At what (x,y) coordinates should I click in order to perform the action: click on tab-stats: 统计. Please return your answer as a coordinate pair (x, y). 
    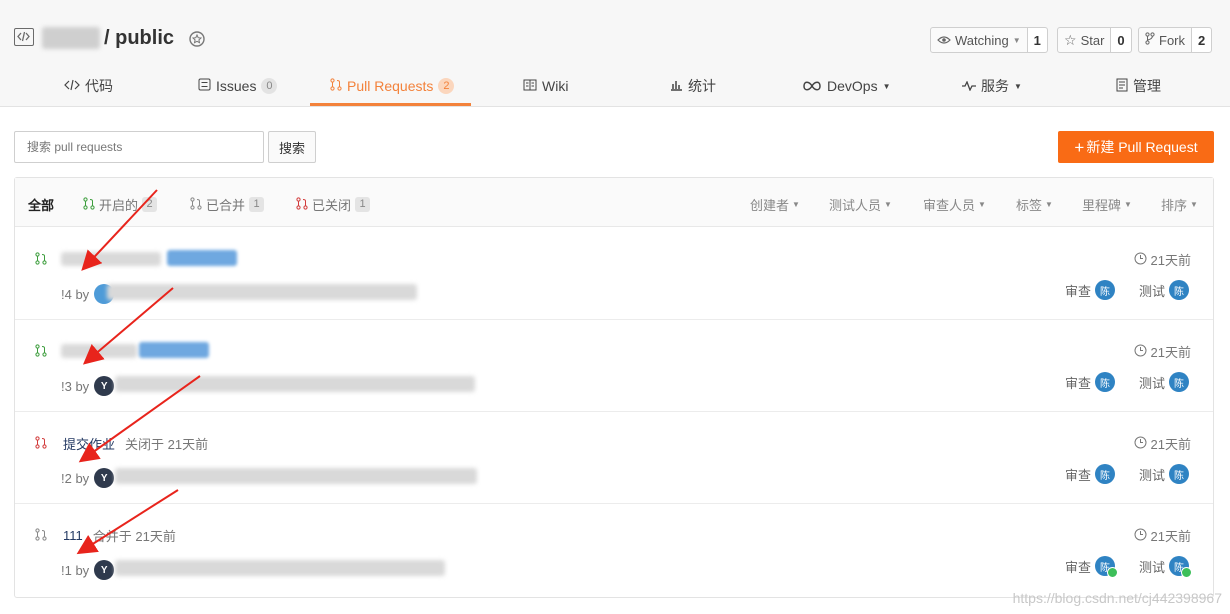
    Looking at the image, I should click on (693, 86).